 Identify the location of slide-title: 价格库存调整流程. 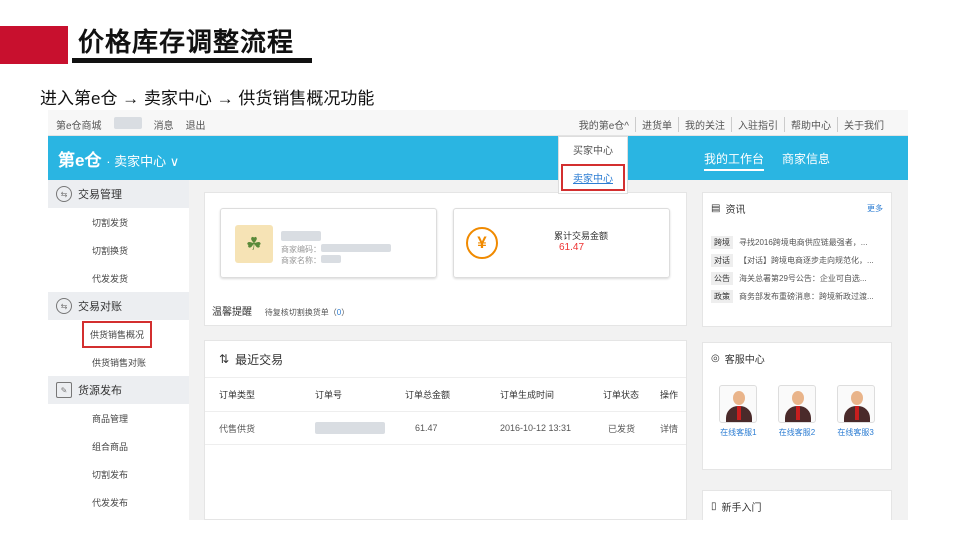
(186, 42).